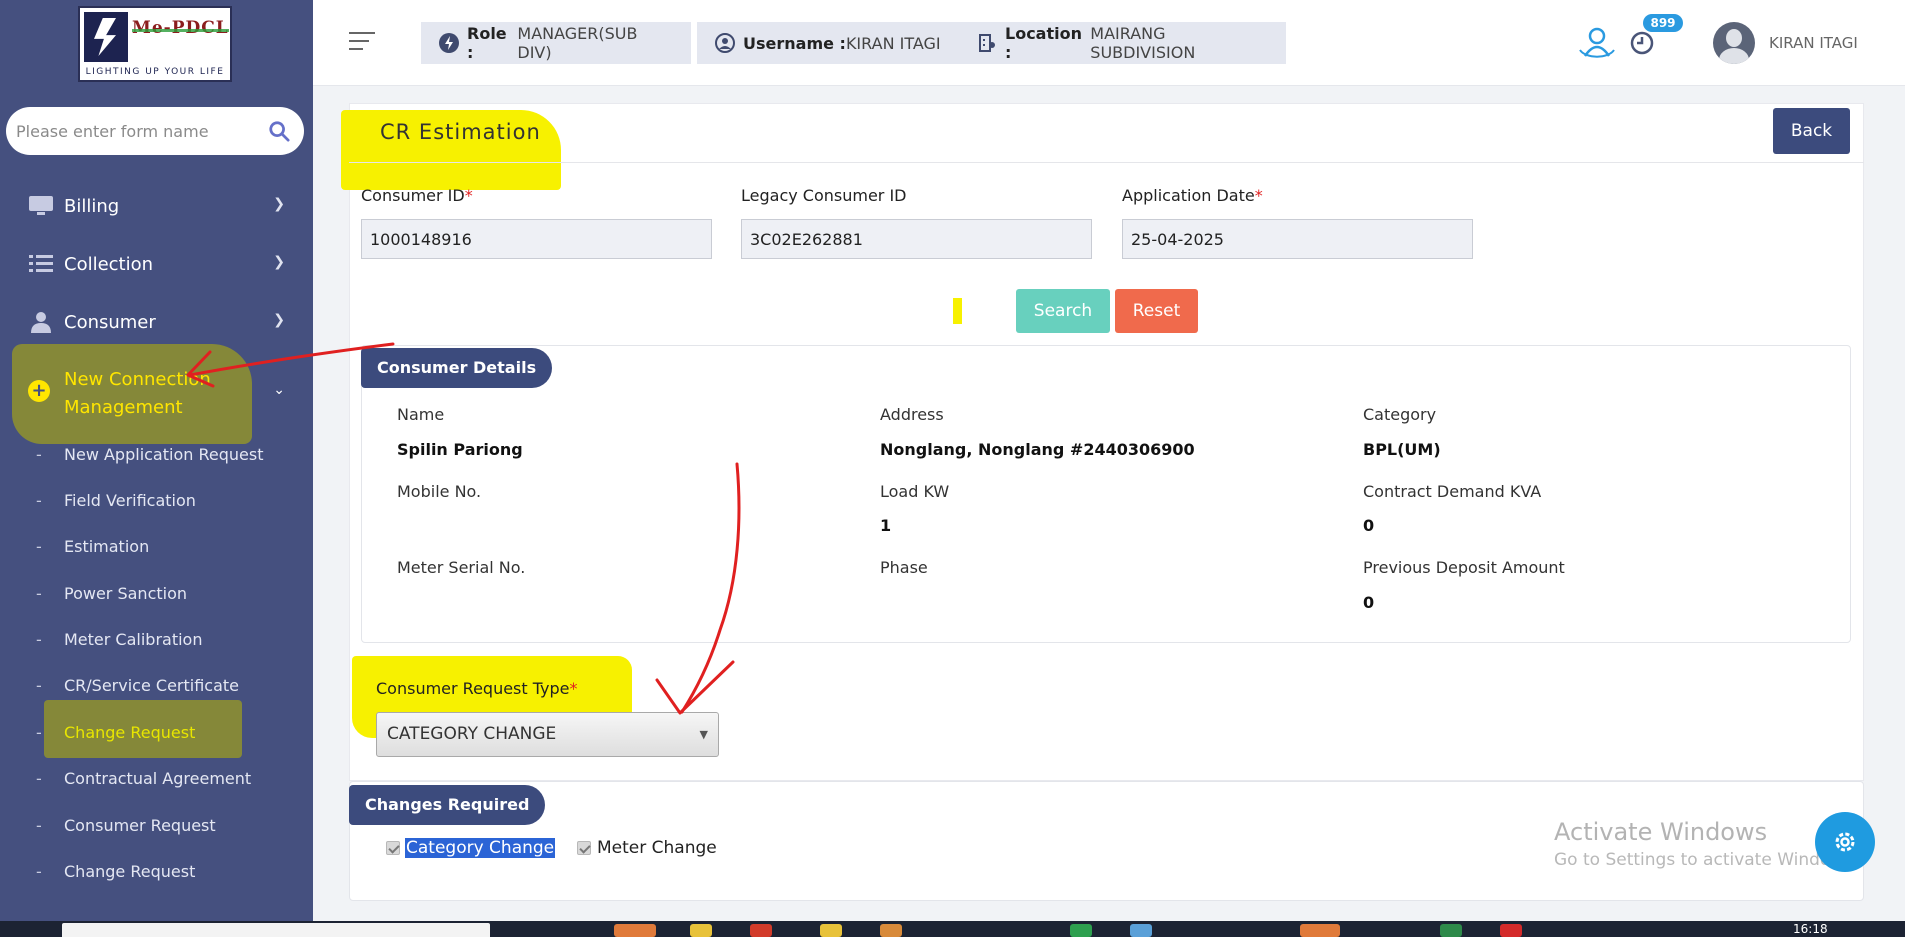 The image size is (1905, 937). What do you see at coordinates (156, 734) in the screenshot?
I see `sidebar-sub-change-request: - Change Request` at bounding box center [156, 734].